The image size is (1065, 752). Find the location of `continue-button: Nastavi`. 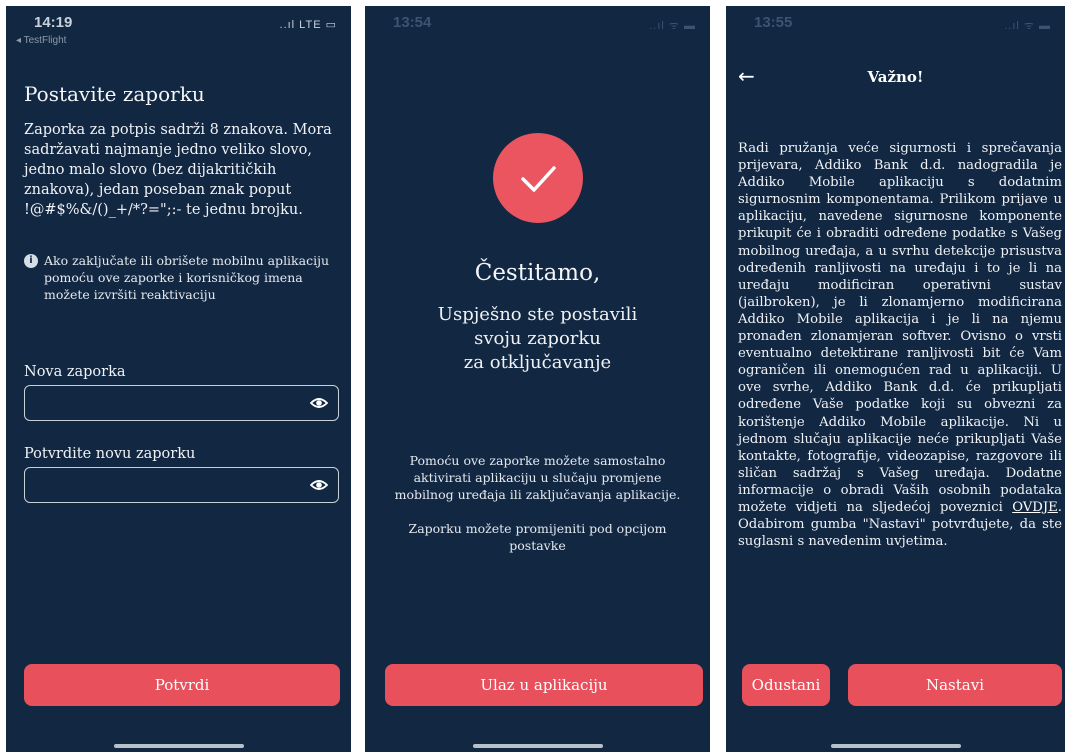

continue-button: Nastavi is located at coordinates (955, 685).